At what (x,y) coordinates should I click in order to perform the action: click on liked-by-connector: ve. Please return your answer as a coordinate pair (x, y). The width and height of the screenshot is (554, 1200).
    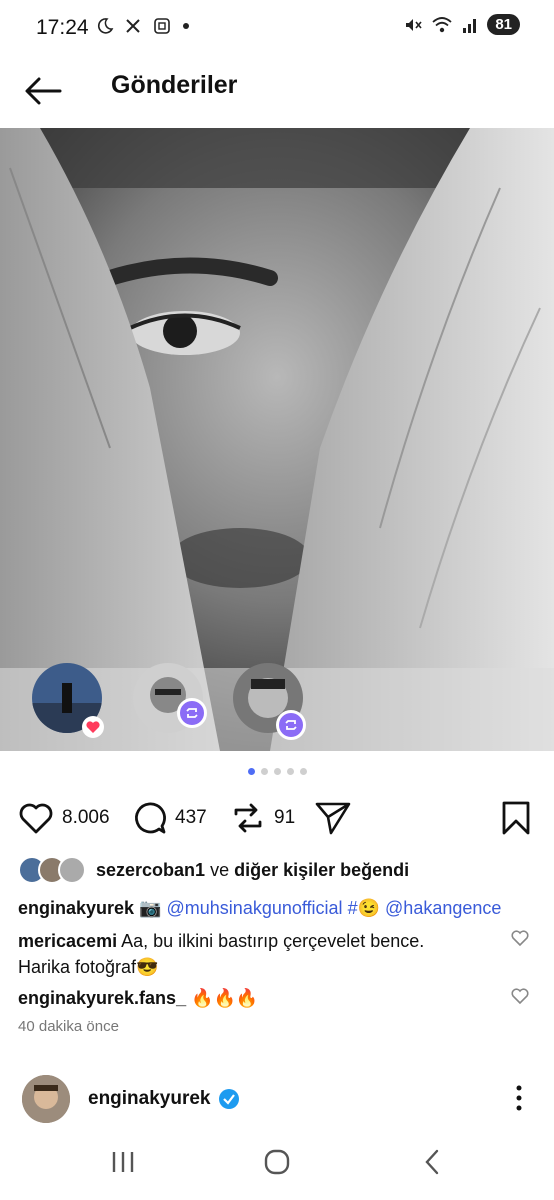
    Looking at the image, I should click on (220, 869).